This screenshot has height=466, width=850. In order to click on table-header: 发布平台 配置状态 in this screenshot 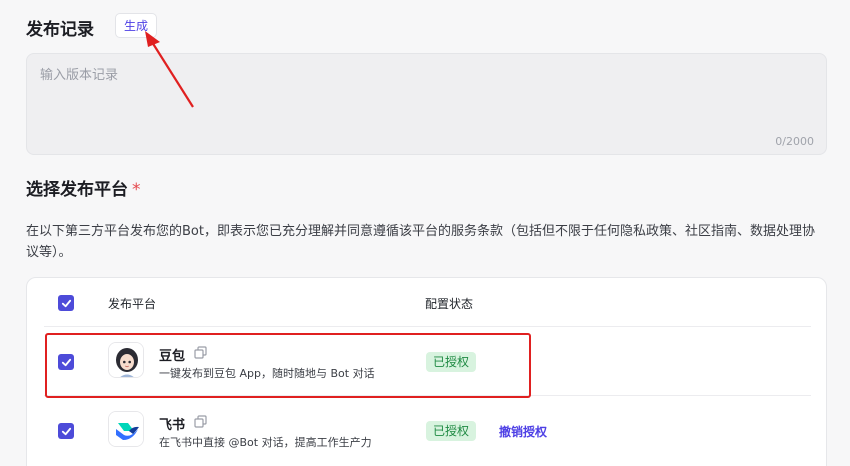, I will do `click(426, 302)`.